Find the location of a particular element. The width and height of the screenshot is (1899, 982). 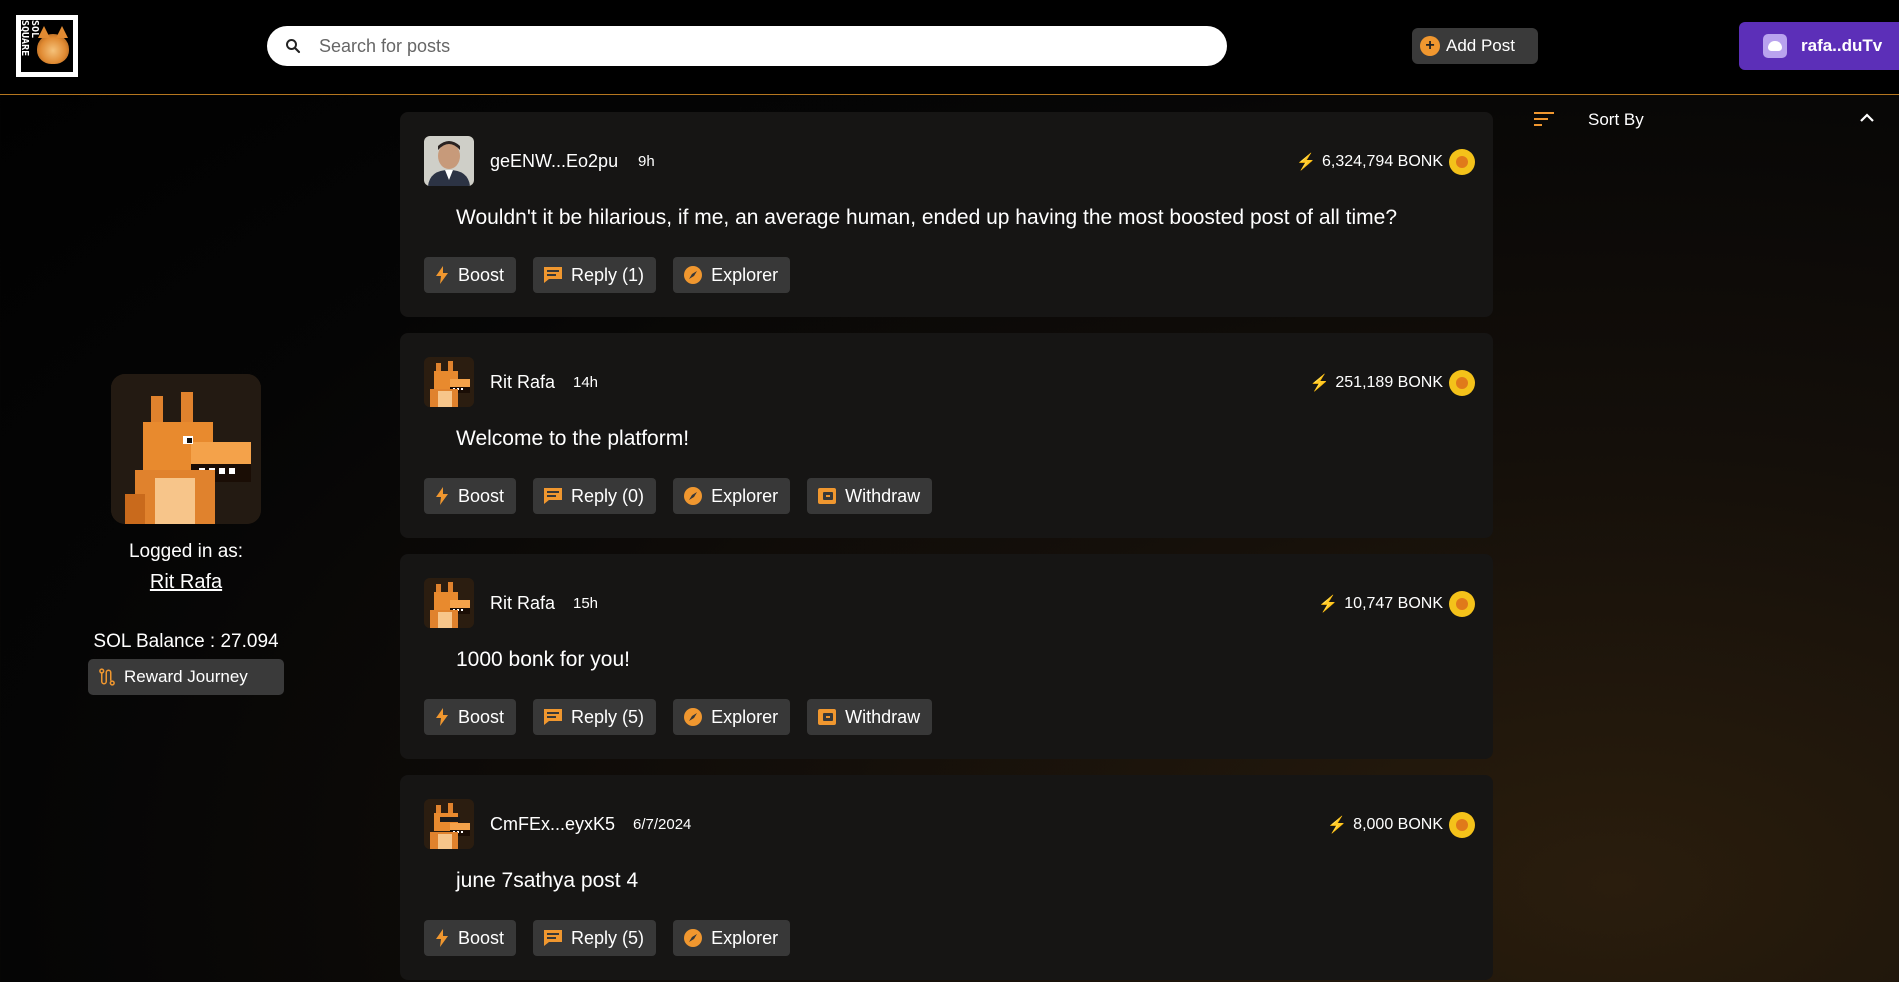

logged-in-username-link: Rit Rafa is located at coordinates (186, 582).